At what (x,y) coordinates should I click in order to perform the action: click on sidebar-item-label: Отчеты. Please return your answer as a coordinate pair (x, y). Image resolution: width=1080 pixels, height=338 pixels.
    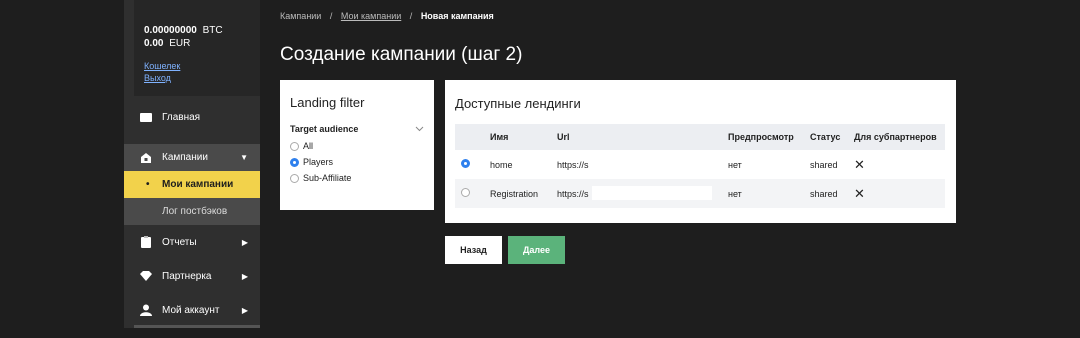
    Looking at the image, I should click on (179, 242).